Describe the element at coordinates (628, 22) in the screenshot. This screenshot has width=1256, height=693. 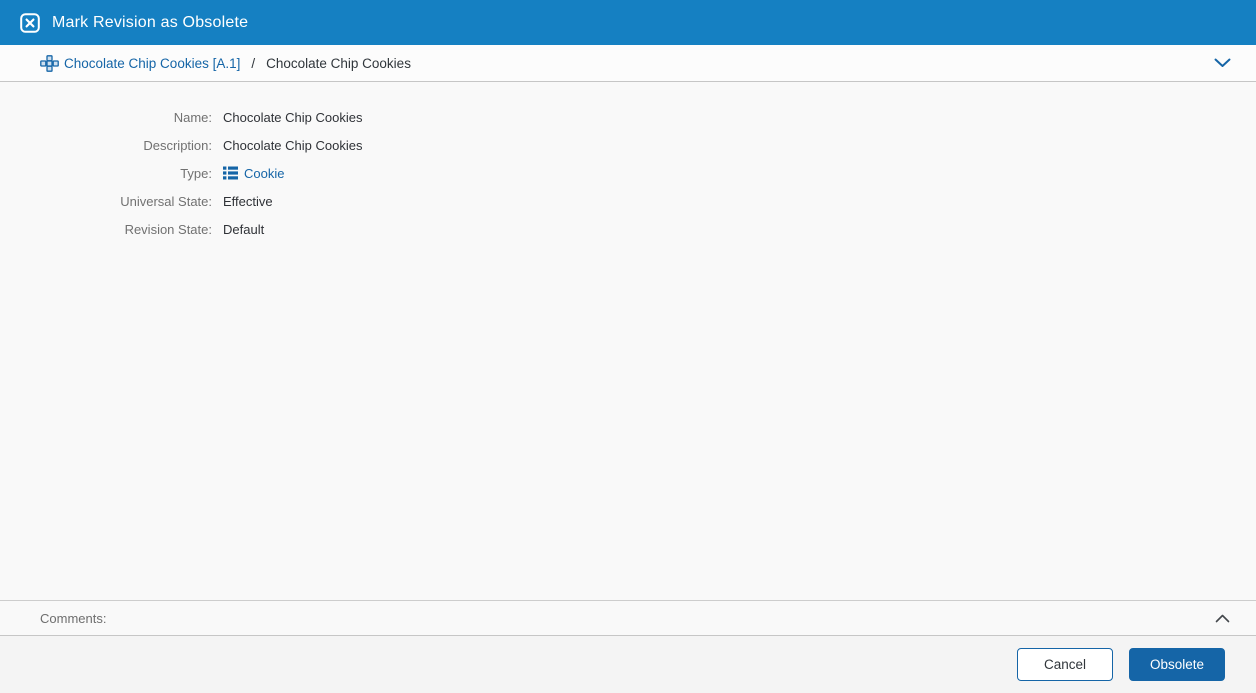
I see `dialog-header: Mark Revision as Obsolete` at that location.